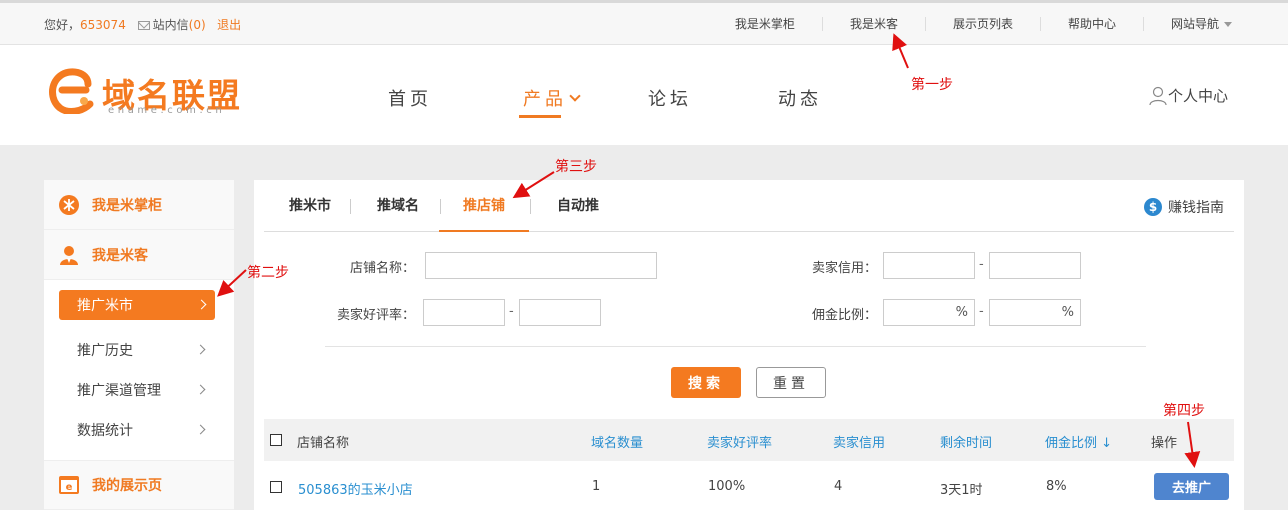 Image resolution: width=1288 pixels, height=510 pixels. Describe the element at coordinates (961, 490) in the screenshot. I see `cell-remaining-time: 3天1时` at that location.